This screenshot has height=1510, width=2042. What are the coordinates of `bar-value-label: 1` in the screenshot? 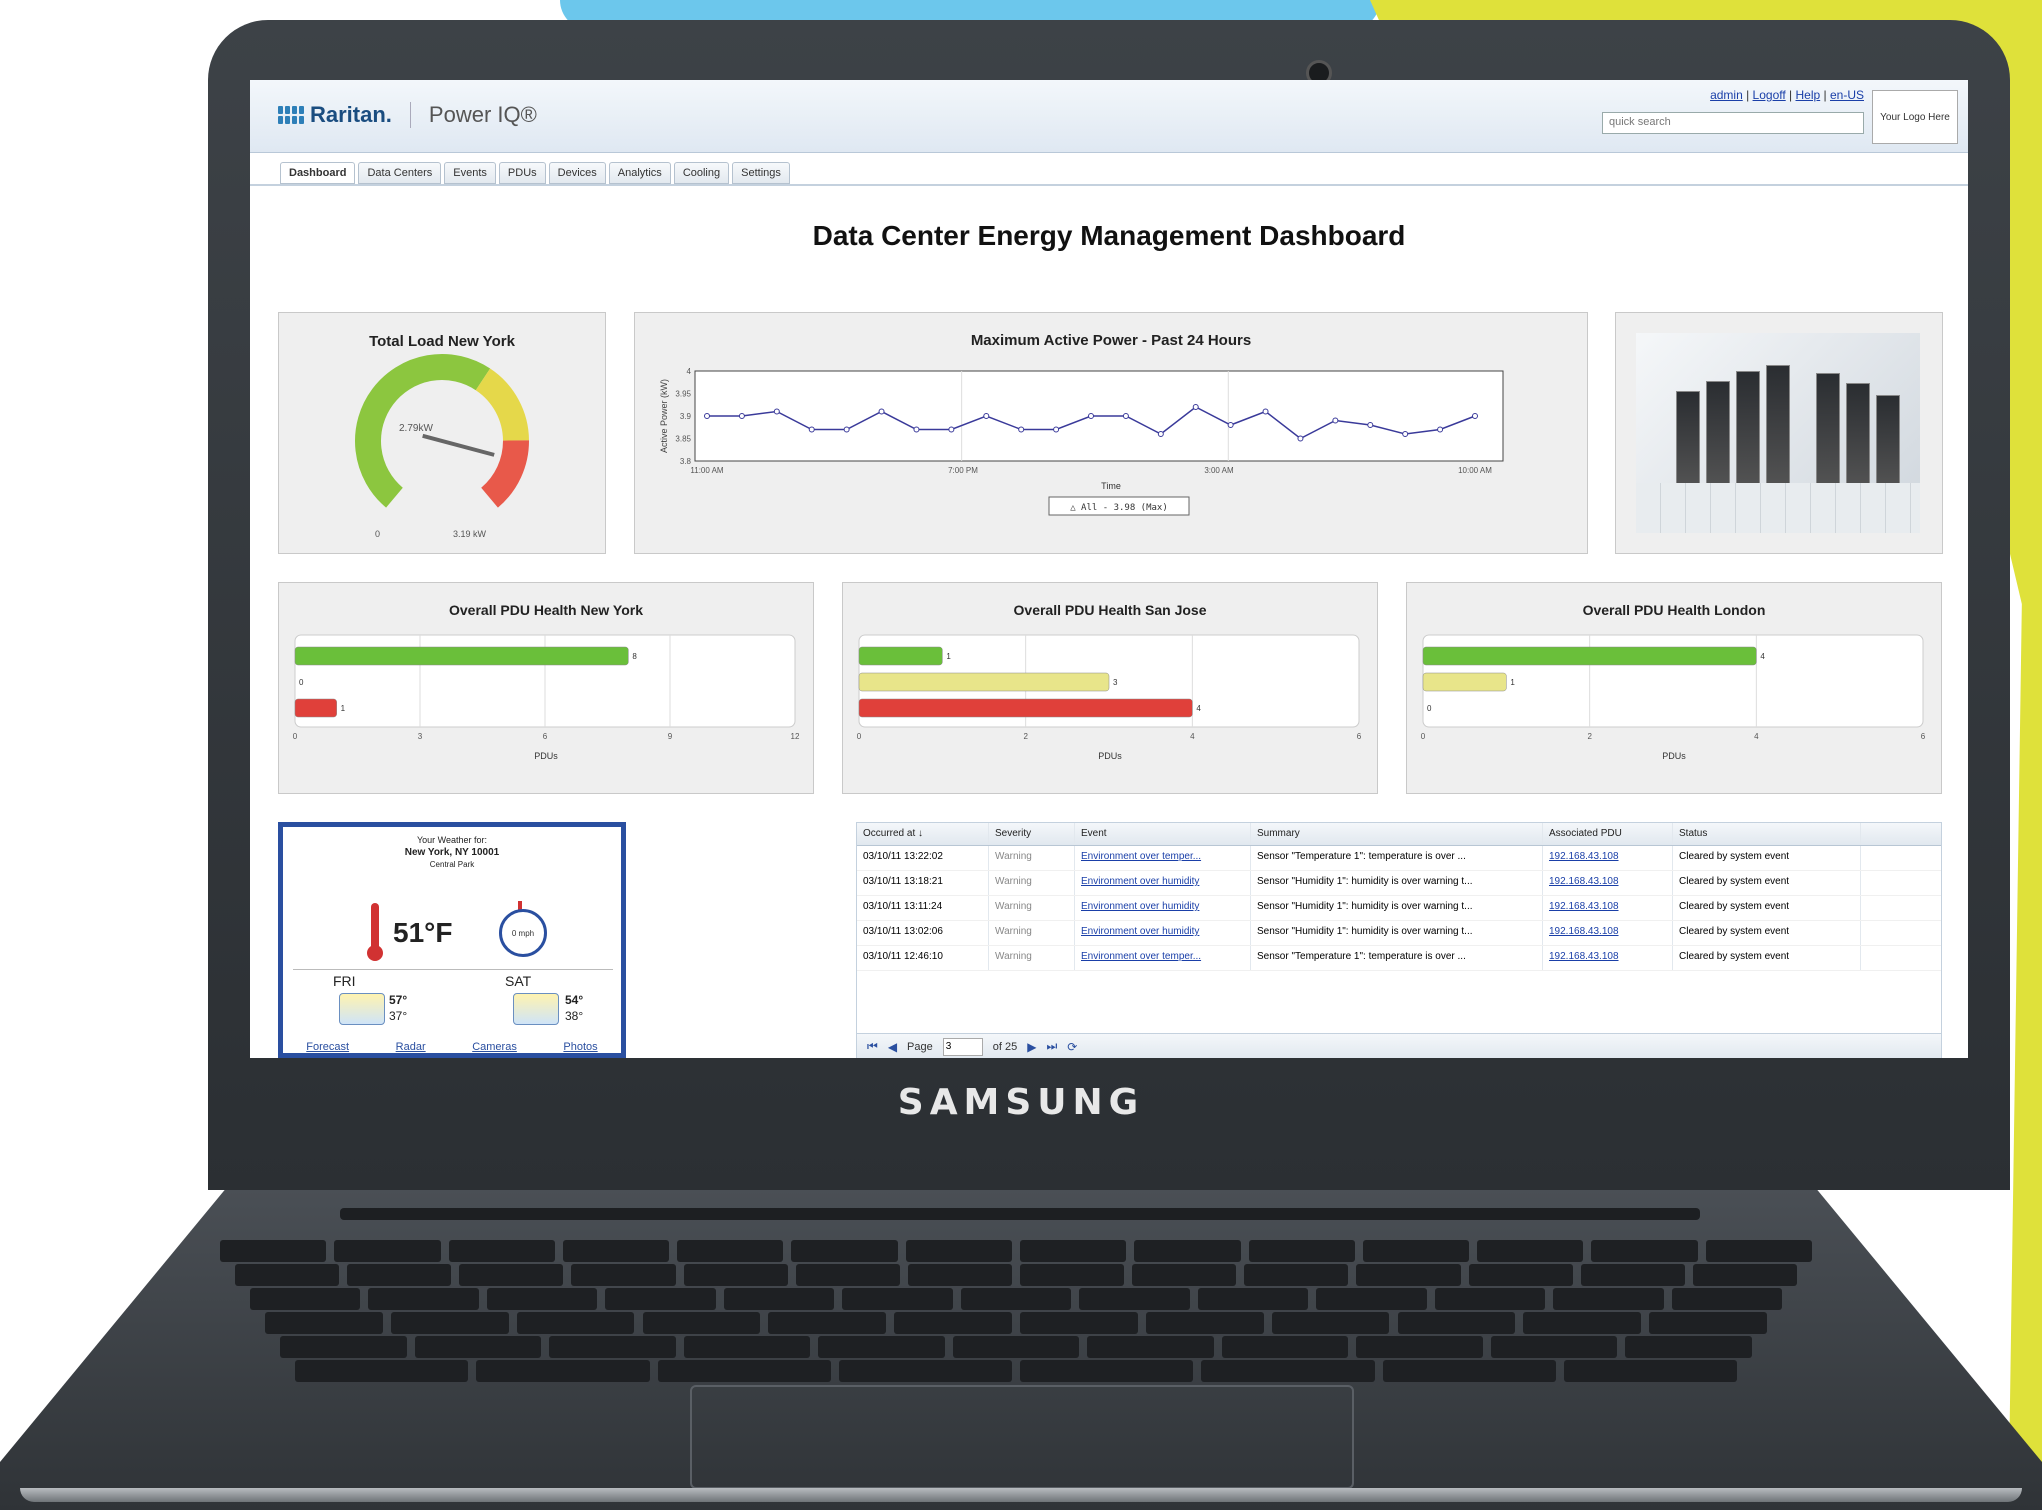 It's located at (1512, 682).